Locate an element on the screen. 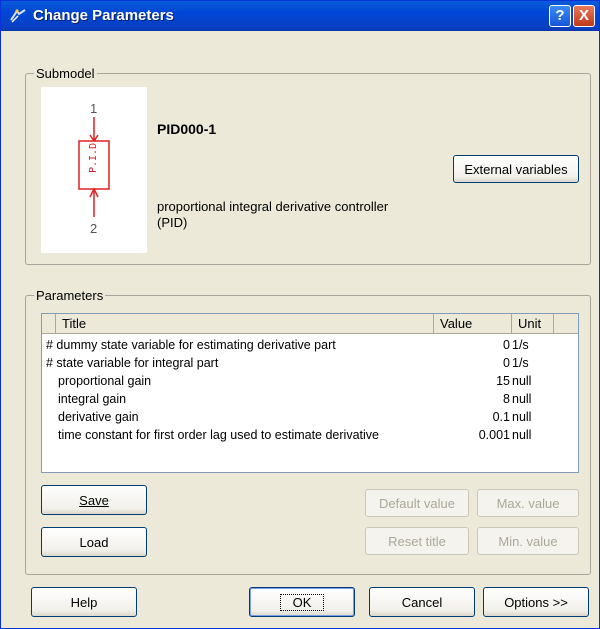  ok-button: OK is located at coordinates (302, 602).